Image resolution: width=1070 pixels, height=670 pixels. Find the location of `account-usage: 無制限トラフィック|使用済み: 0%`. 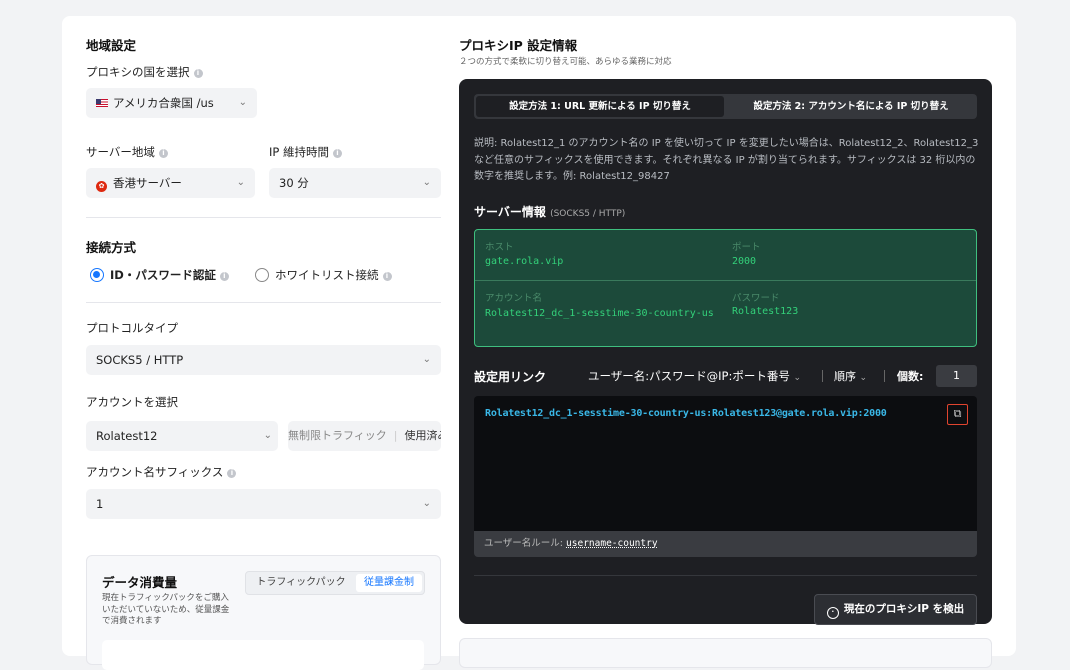

account-usage: 無制限トラフィック|使用済み: 0% is located at coordinates (364, 436).